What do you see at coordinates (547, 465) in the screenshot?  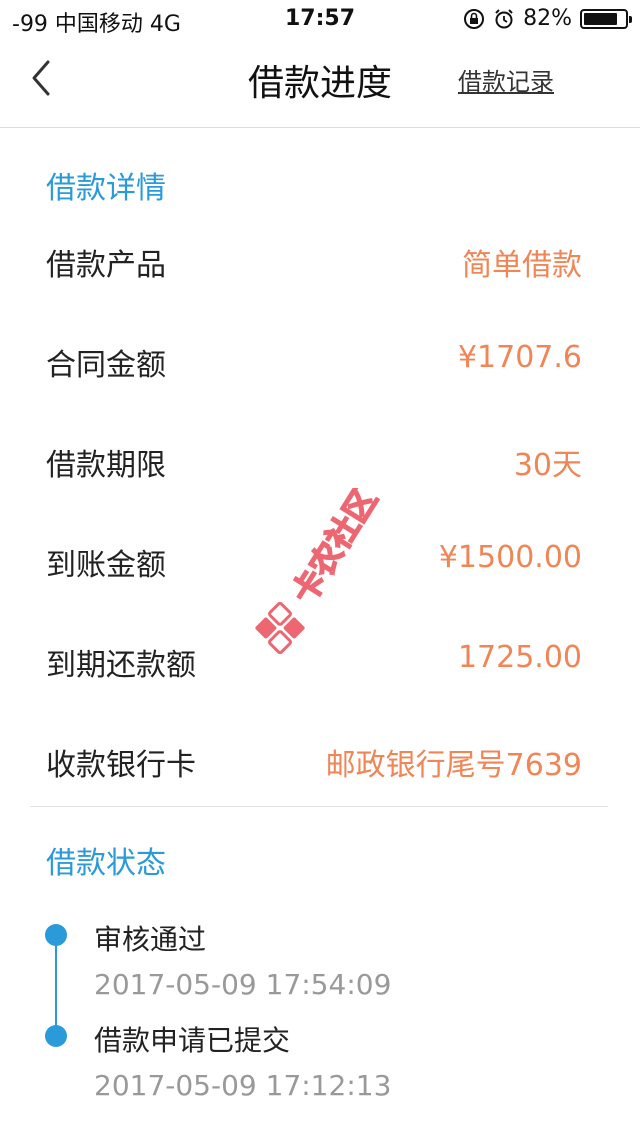 I see `detail-value: 30天` at bounding box center [547, 465].